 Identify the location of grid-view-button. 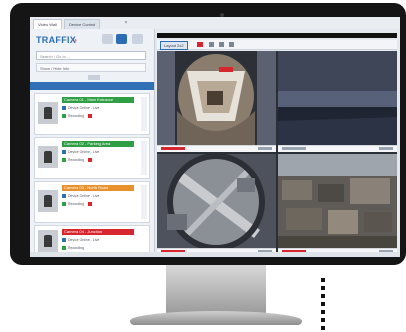
(121, 39).